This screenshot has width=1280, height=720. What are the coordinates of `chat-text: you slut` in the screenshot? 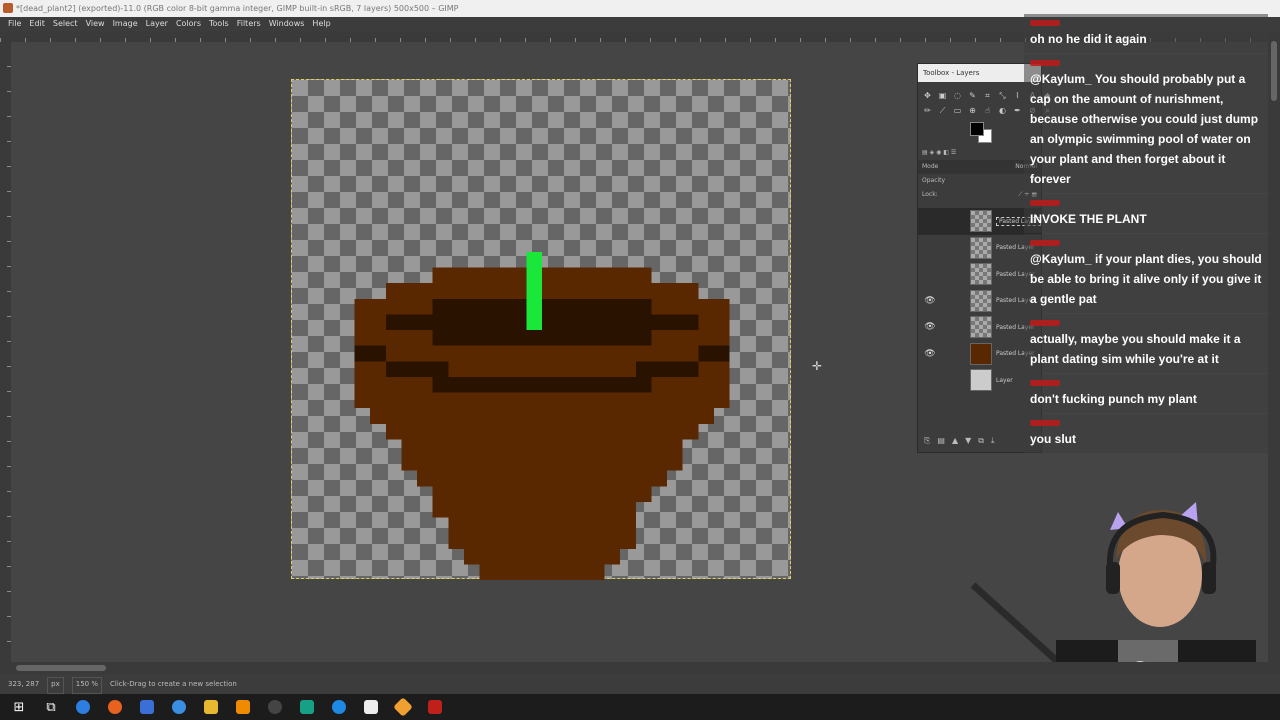 It's located at (1053, 439).